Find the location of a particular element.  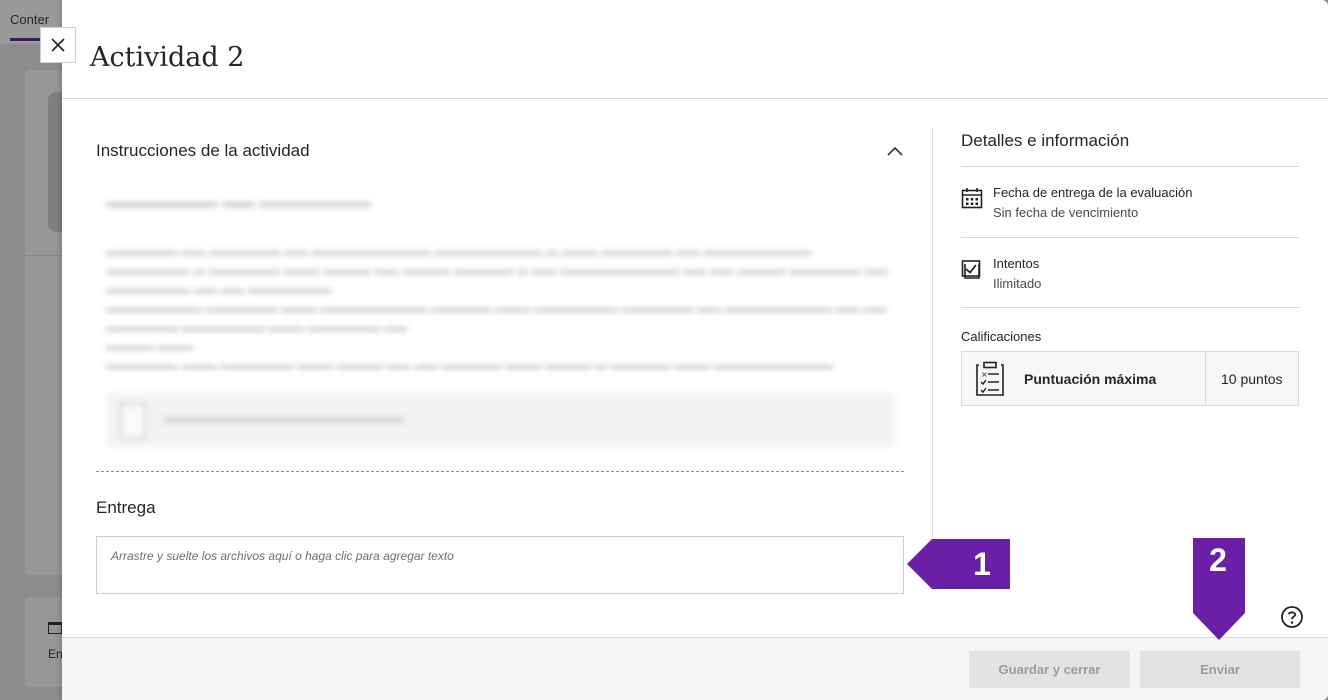

attempts-title: Intentos is located at coordinates (1016, 263).